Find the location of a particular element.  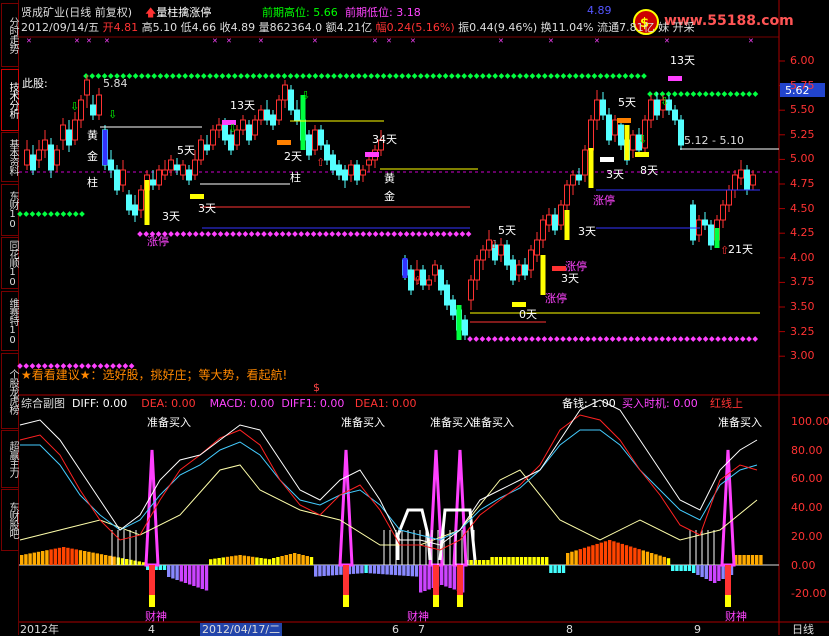

bar-volume: 量862364.0 is located at coordinates (290, 27).